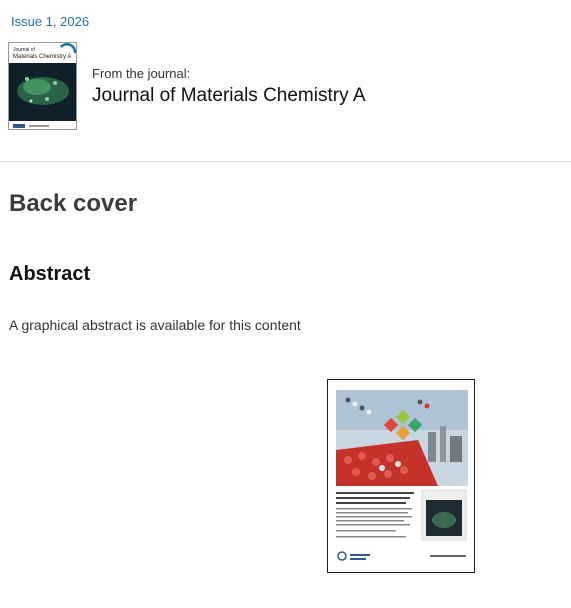 This screenshot has width=571, height=608. I want to click on journal-cover-thumbnail: Journal of Materials Chemistry A, so click(42, 86).